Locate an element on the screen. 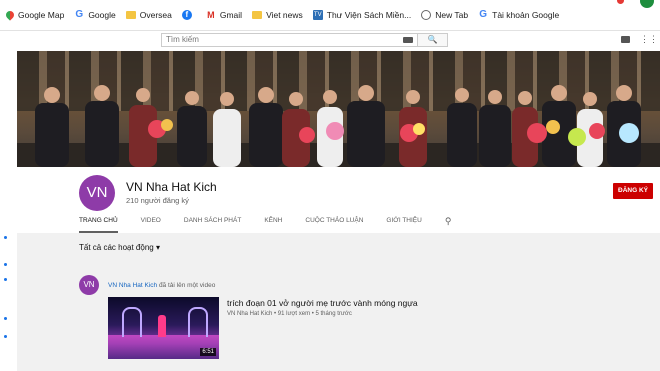 This screenshot has height=371, width=660. tab-about: GIỚI THIỆU is located at coordinates (403, 222).